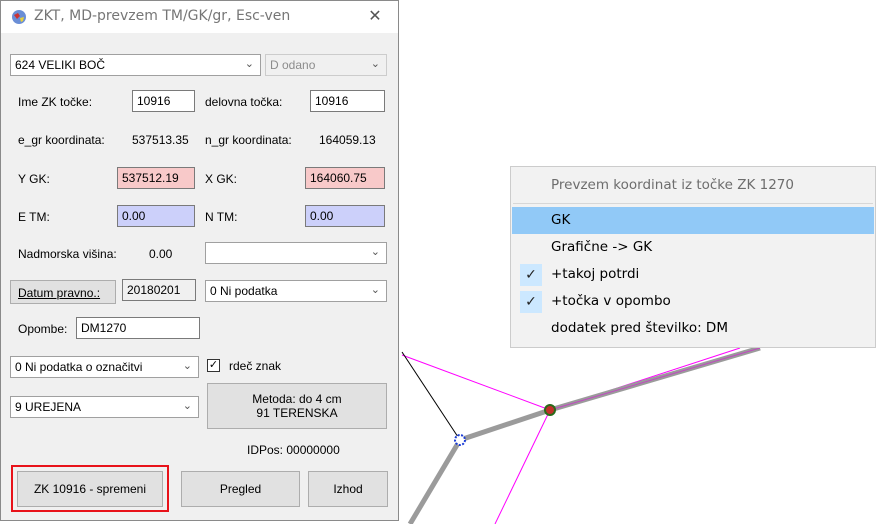 This screenshot has width=876, height=524. What do you see at coordinates (48, 407) in the screenshot?
I see `urejena-select-value: 9 UREJENA` at bounding box center [48, 407].